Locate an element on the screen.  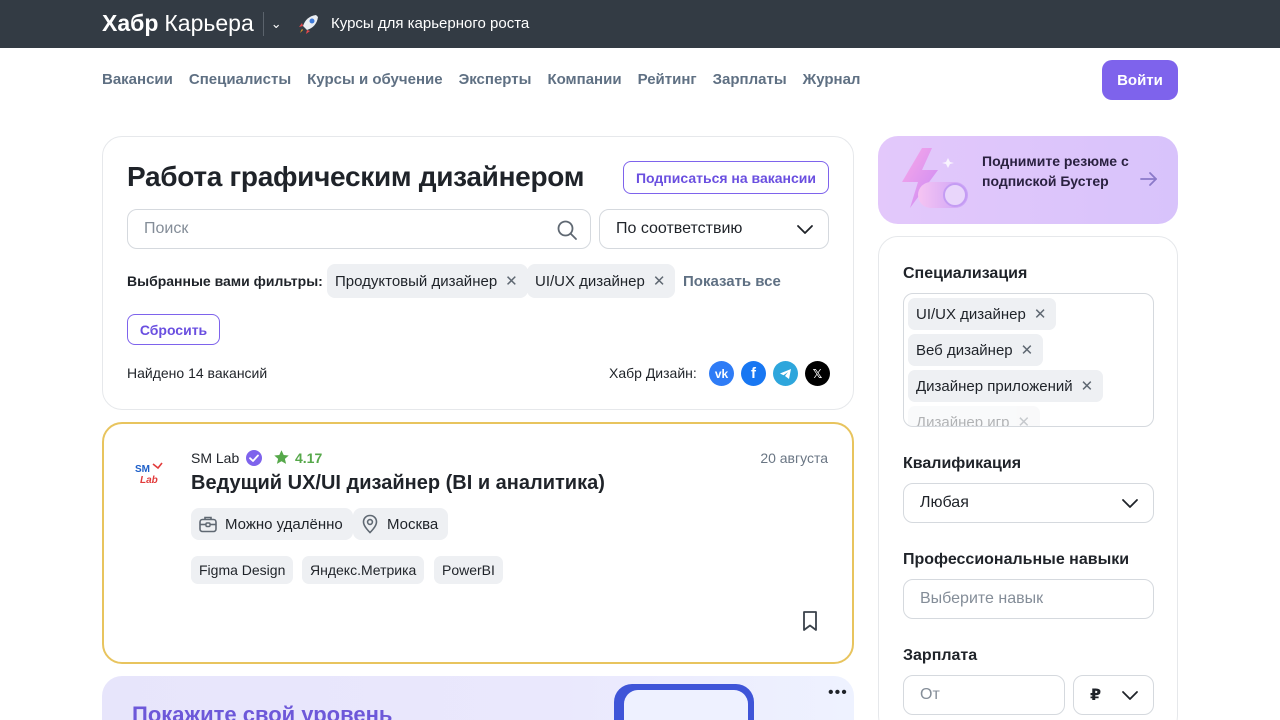
skills-input: Выберите навык is located at coordinates (1028, 599).